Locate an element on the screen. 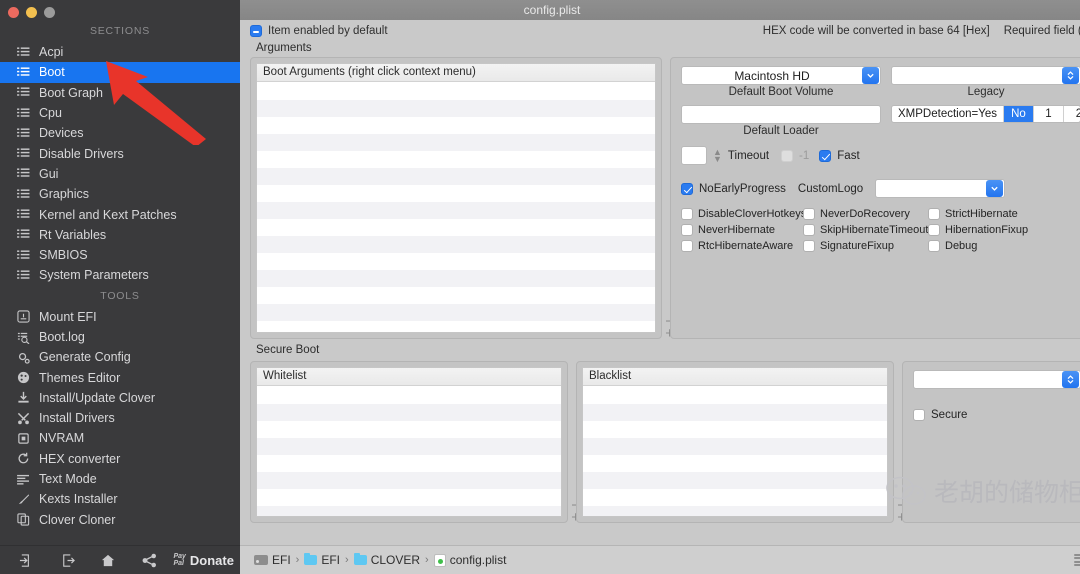  sidebar-item-graphics: Graphics is located at coordinates (120, 194).